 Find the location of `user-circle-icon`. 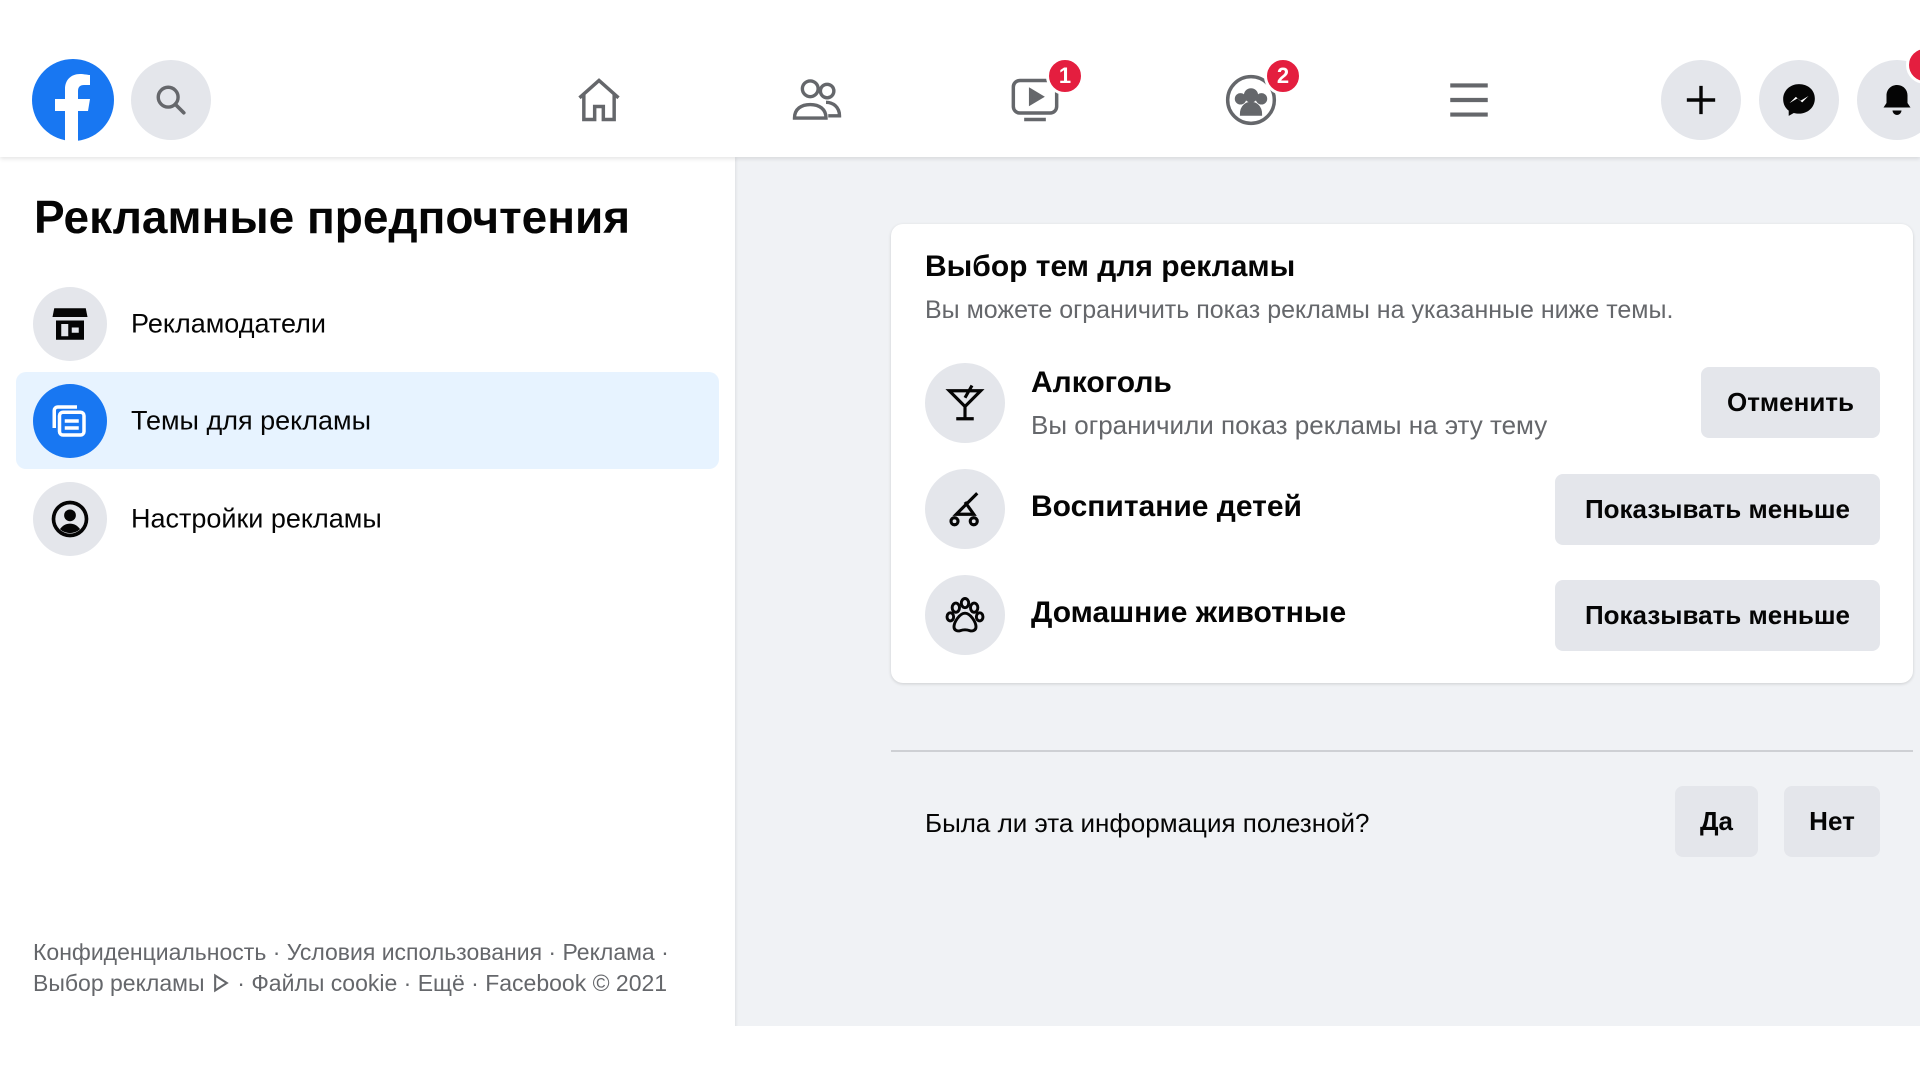

user-circle-icon is located at coordinates (70, 518).